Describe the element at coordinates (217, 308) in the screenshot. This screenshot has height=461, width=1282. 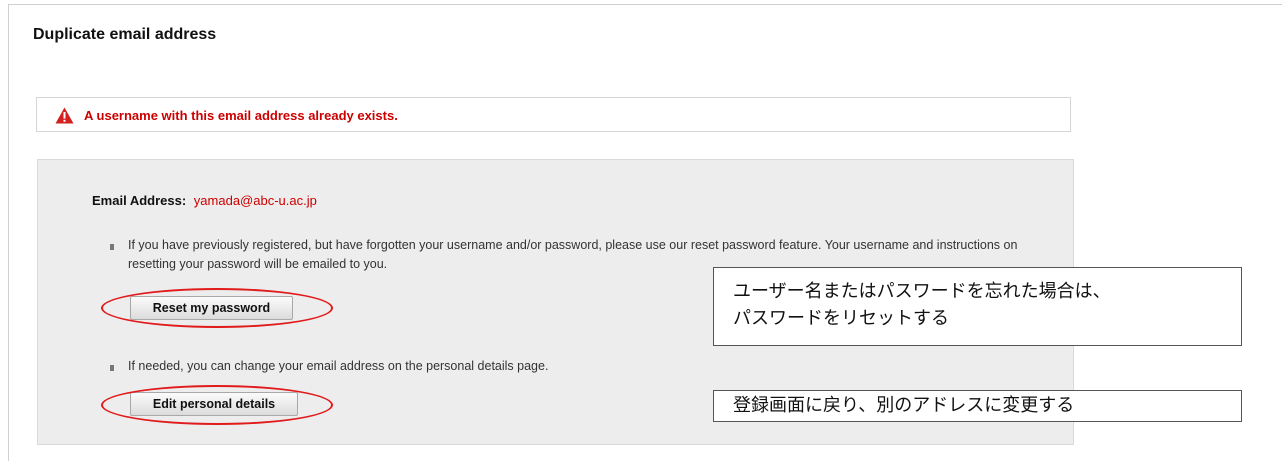
I see `reset-button-highlight-ring` at that location.